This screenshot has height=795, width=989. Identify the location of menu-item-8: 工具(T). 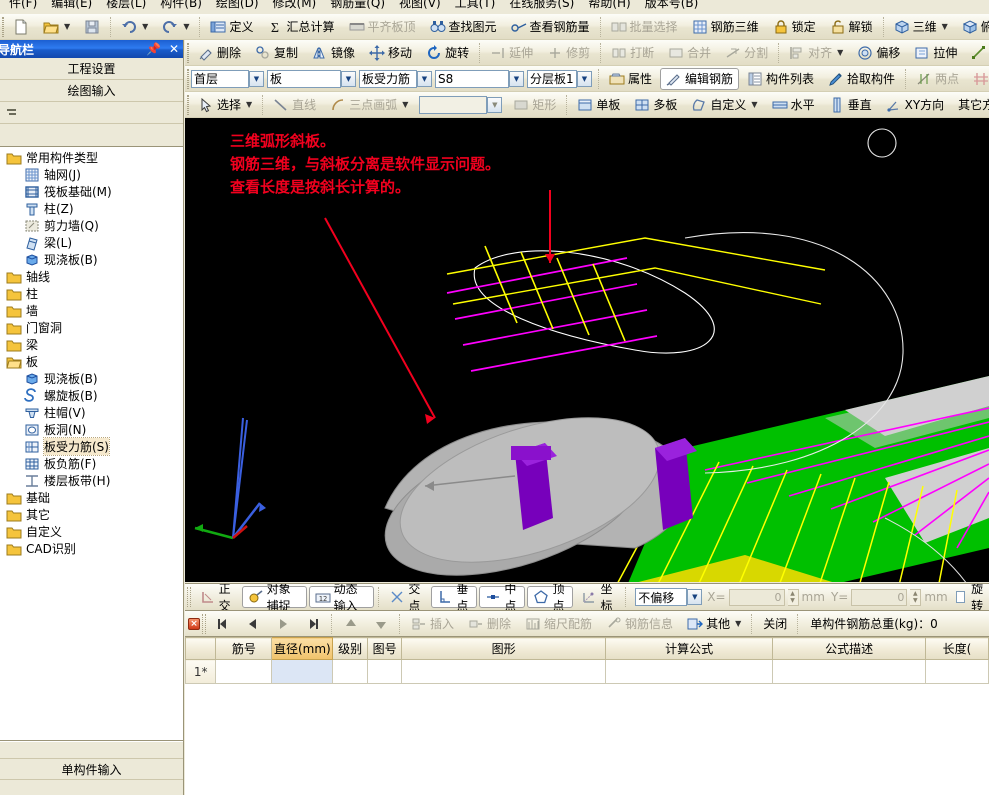
(475, 4).